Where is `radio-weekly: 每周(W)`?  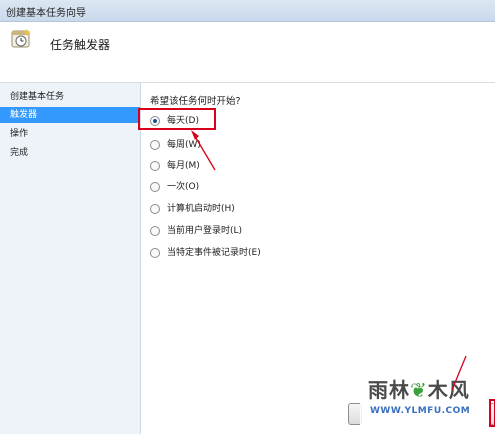
radio-weekly: 每周(W) is located at coordinates (175, 145).